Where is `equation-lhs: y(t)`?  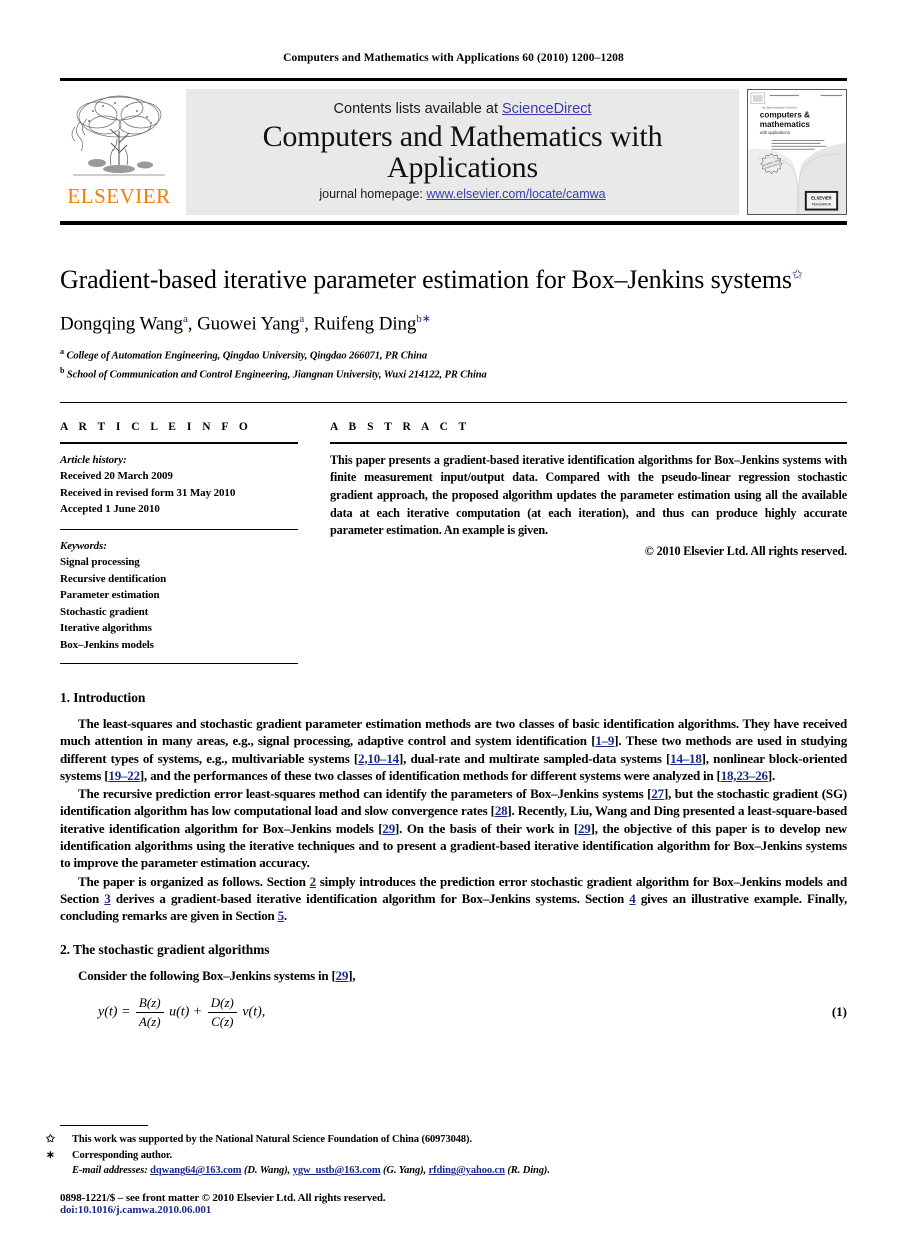
equation-lhs: y(t) is located at coordinates (108, 1012).